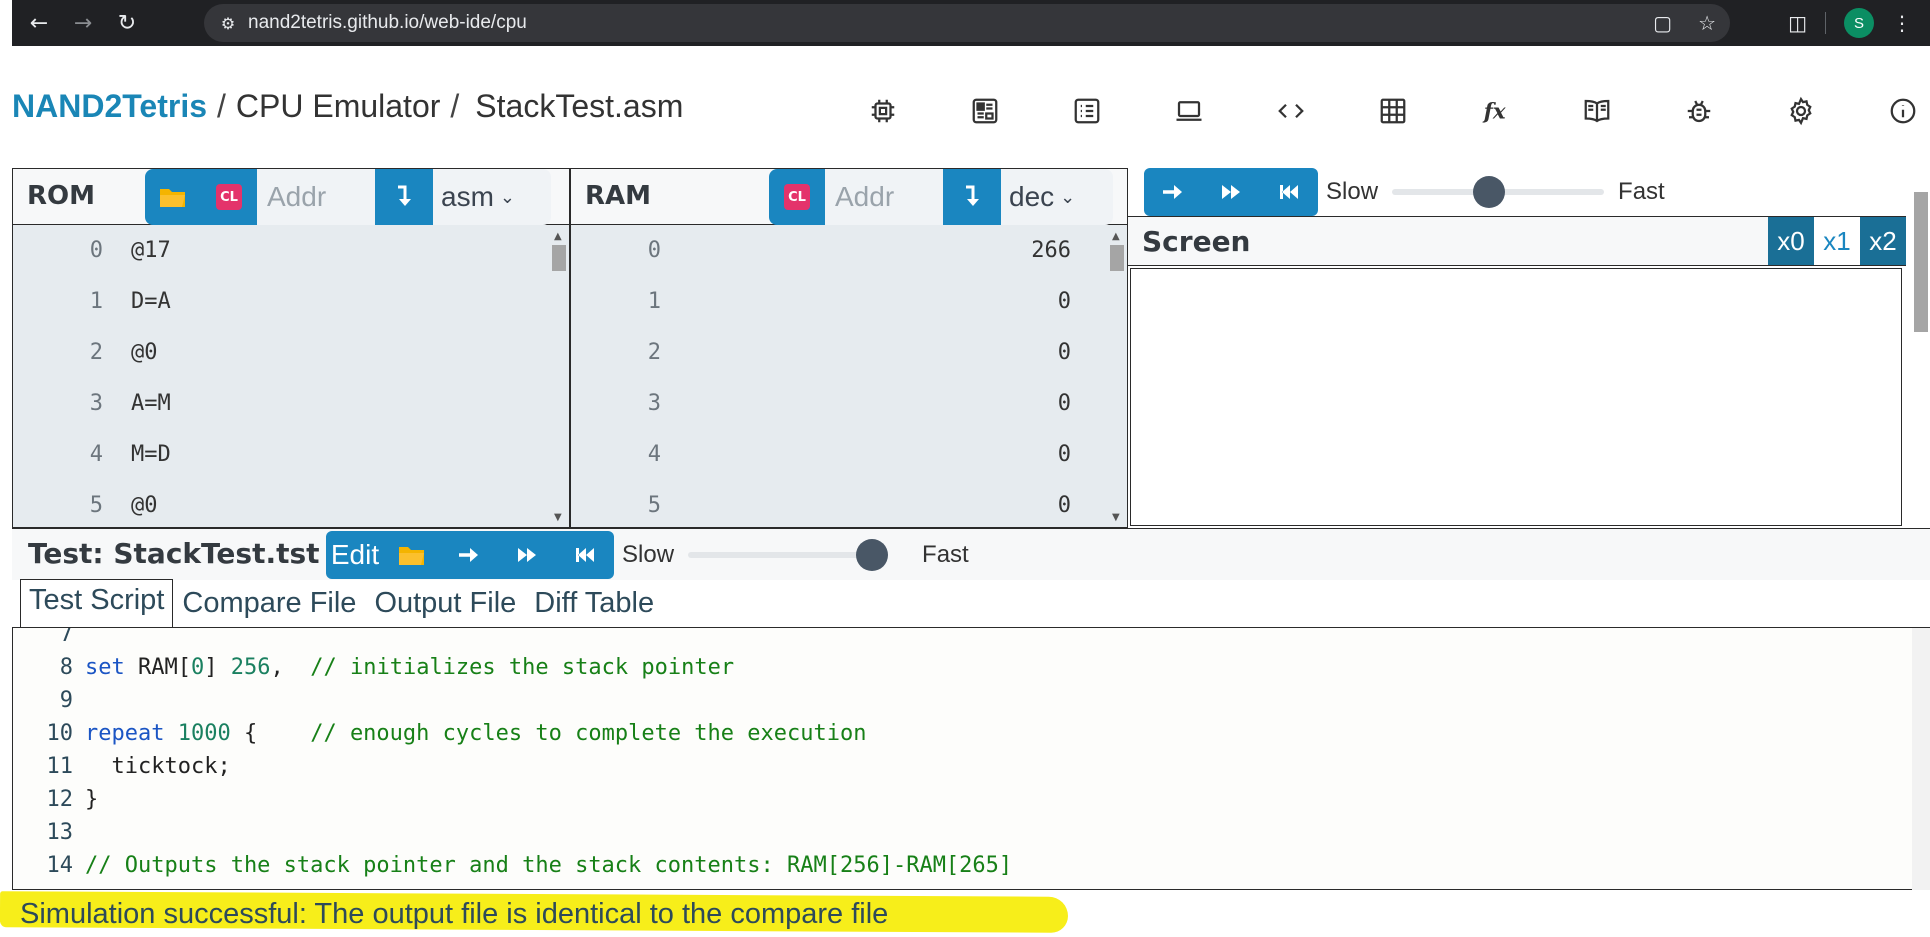 The width and height of the screenshot is (1930, 937). Describe the element at coordinates (469, 555) in the screenshot. I see `test-step-button` at that location.